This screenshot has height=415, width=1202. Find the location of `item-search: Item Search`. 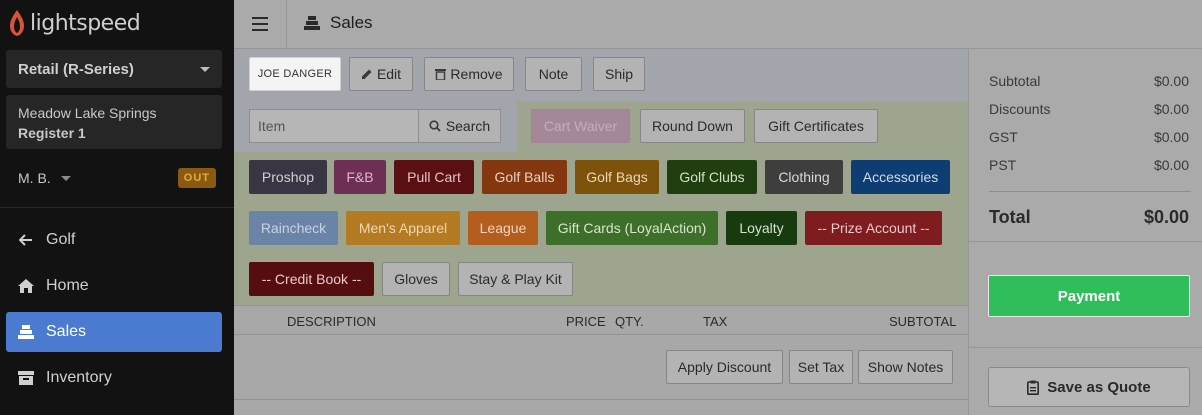

item-search: Item Search is located at coordinates (375, 126).